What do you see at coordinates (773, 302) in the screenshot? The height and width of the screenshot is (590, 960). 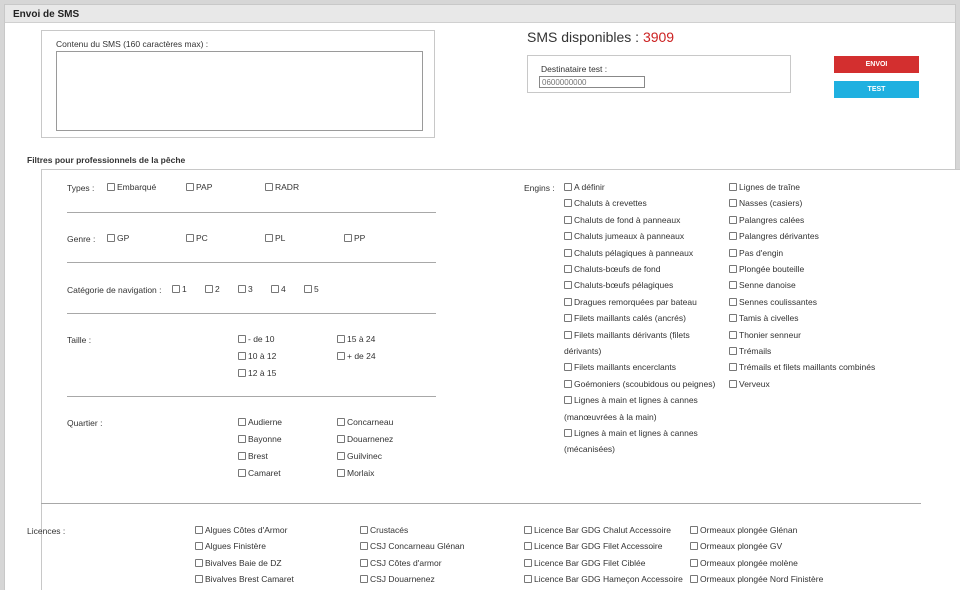 I see `engin-option: Sennes coulissantes` at bounding box center [773, 302].